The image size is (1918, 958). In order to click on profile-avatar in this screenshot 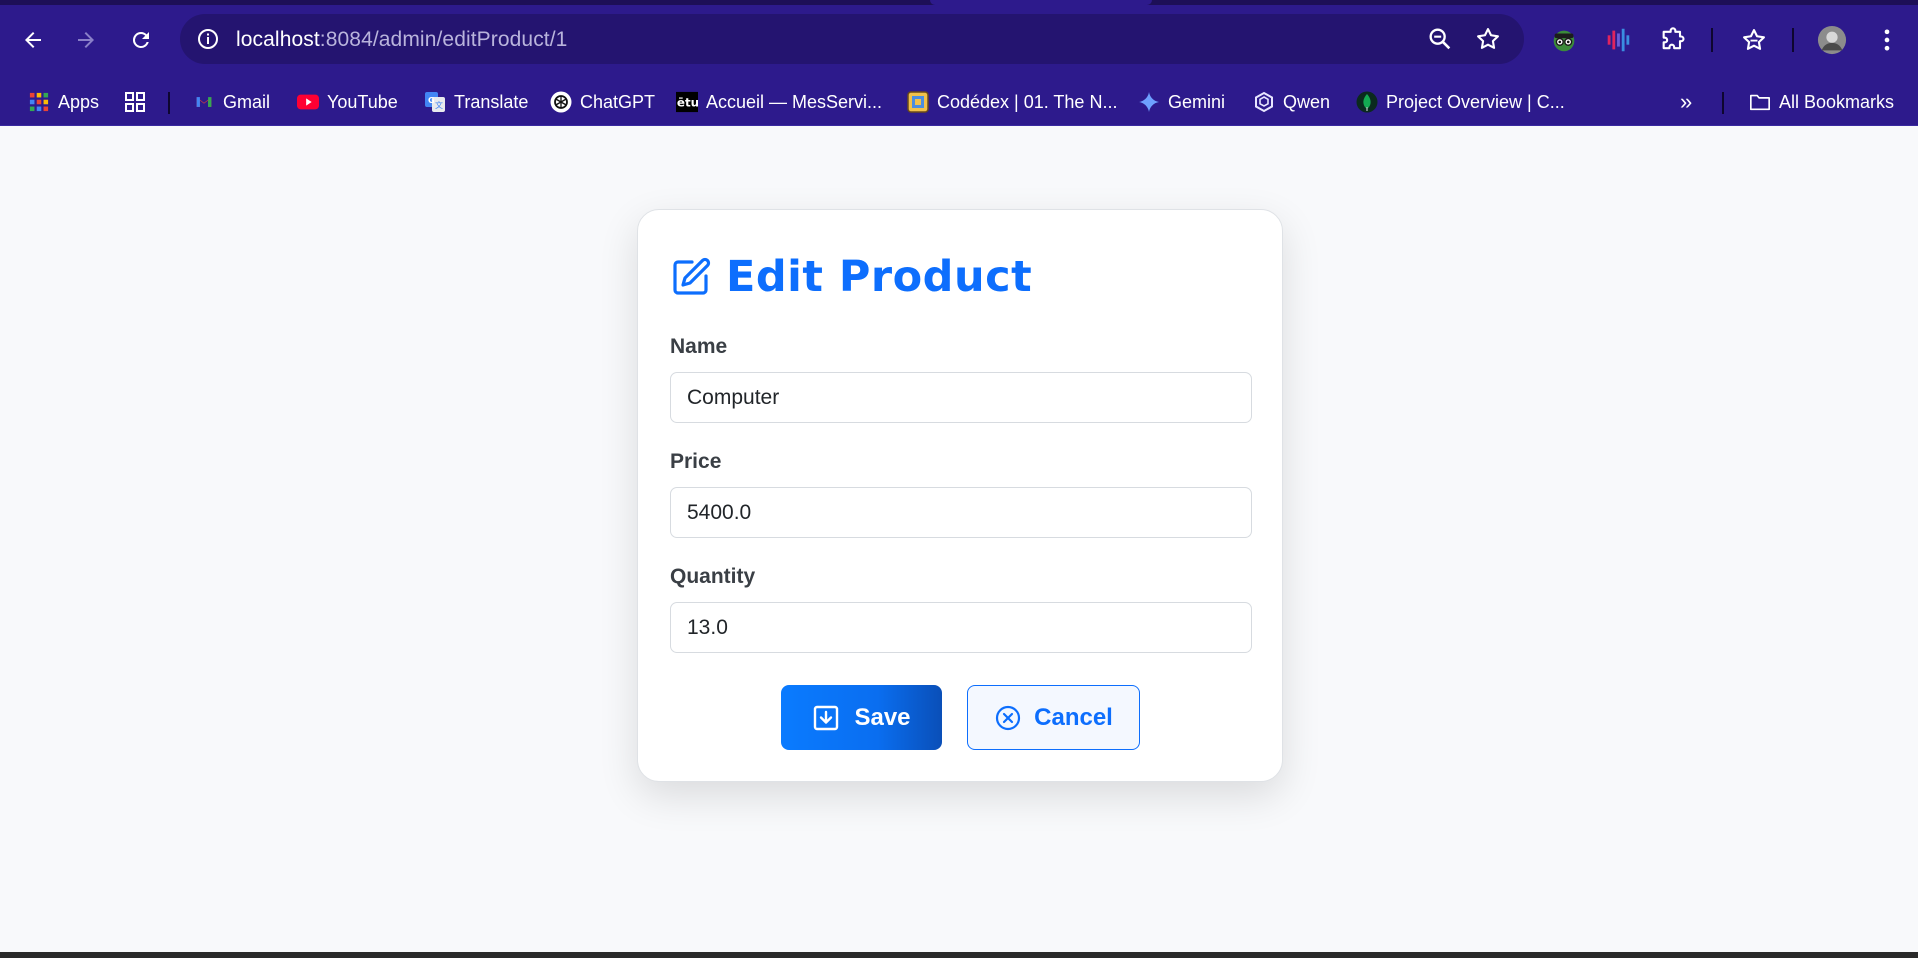, I will do `click(1832, 40)`.